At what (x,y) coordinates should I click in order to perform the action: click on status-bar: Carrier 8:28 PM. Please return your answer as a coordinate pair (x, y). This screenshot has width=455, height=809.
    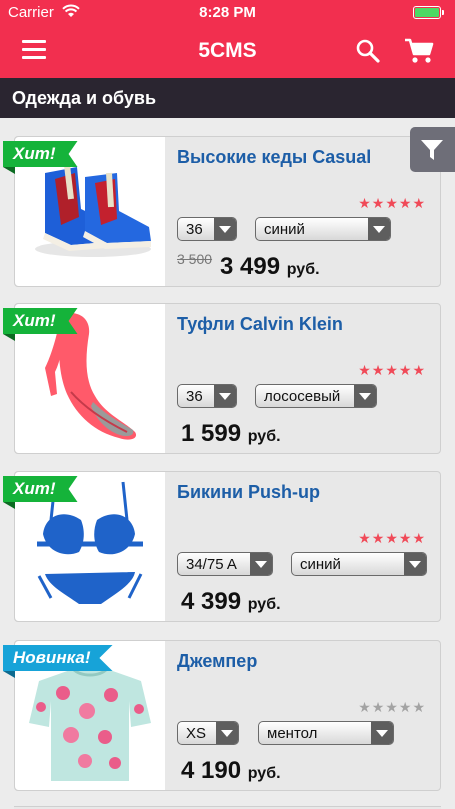
    Looking at the image, I should click on (227, 13).